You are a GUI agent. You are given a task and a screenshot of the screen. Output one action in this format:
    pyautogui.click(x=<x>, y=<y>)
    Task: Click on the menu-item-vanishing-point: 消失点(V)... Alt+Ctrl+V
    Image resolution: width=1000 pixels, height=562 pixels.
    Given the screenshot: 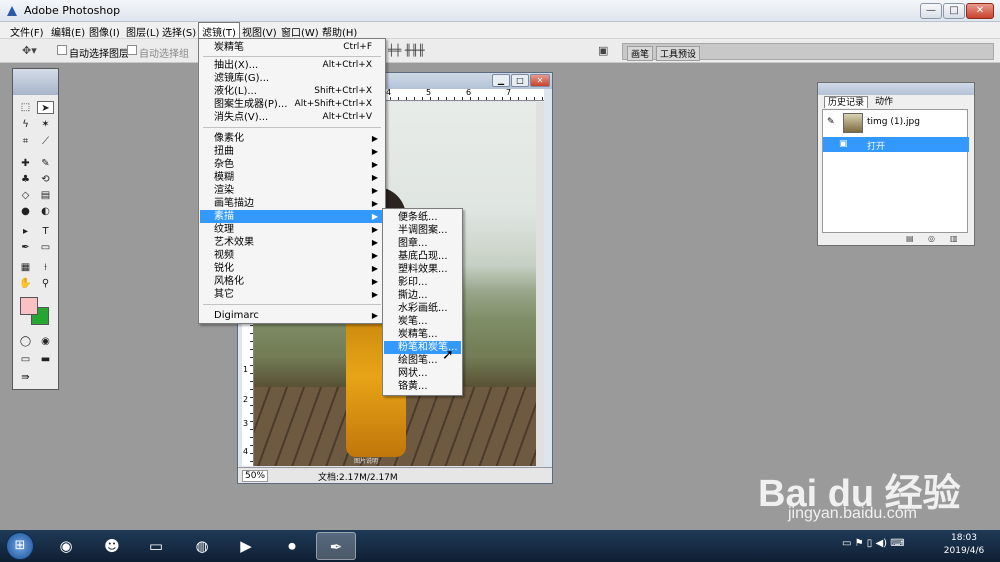 What is the action you would take?
    pyautogui.click(x=292, y=117)
    